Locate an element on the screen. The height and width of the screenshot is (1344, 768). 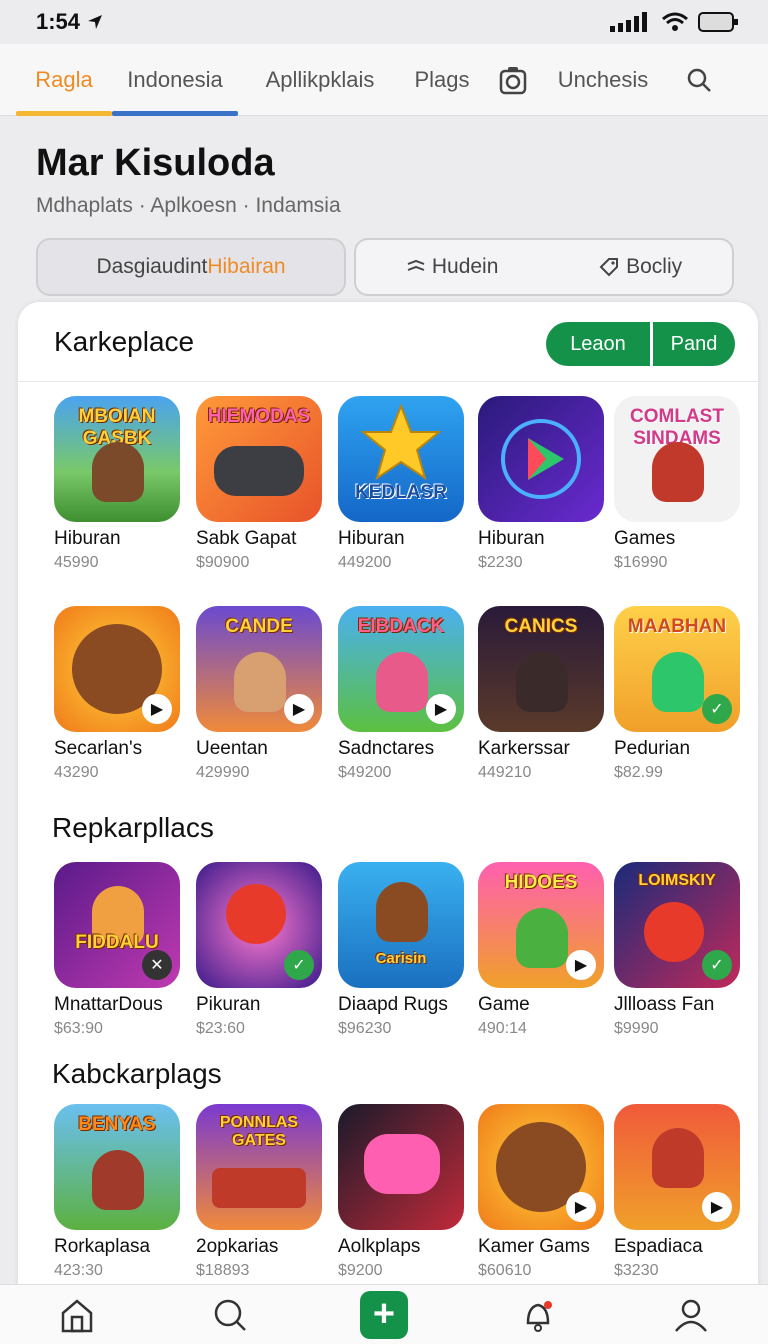
app-tile: Aolkplaps $9200 is located at coordinates (402, 1192).